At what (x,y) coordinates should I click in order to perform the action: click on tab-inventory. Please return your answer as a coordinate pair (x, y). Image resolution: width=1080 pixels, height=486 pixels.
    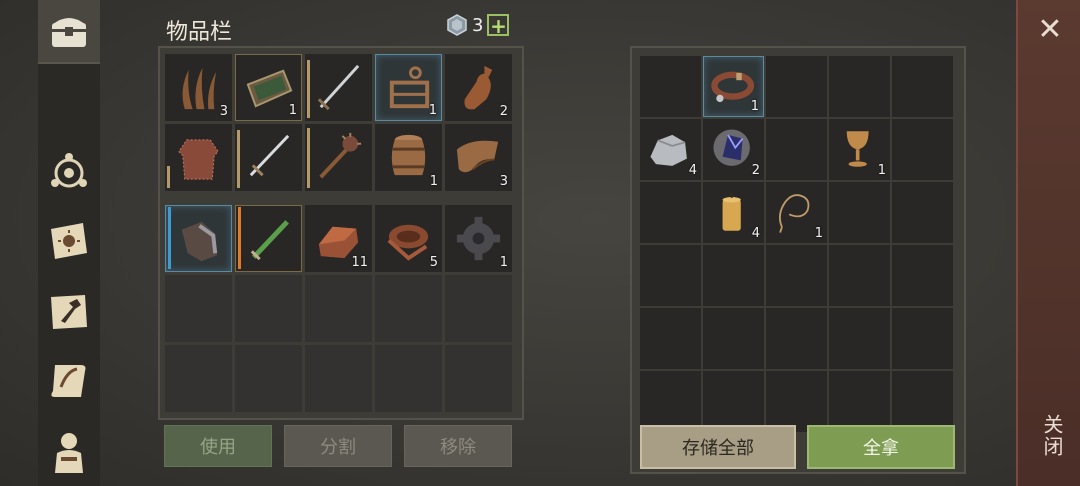
    Looking at the image, I should click on (69, 32).